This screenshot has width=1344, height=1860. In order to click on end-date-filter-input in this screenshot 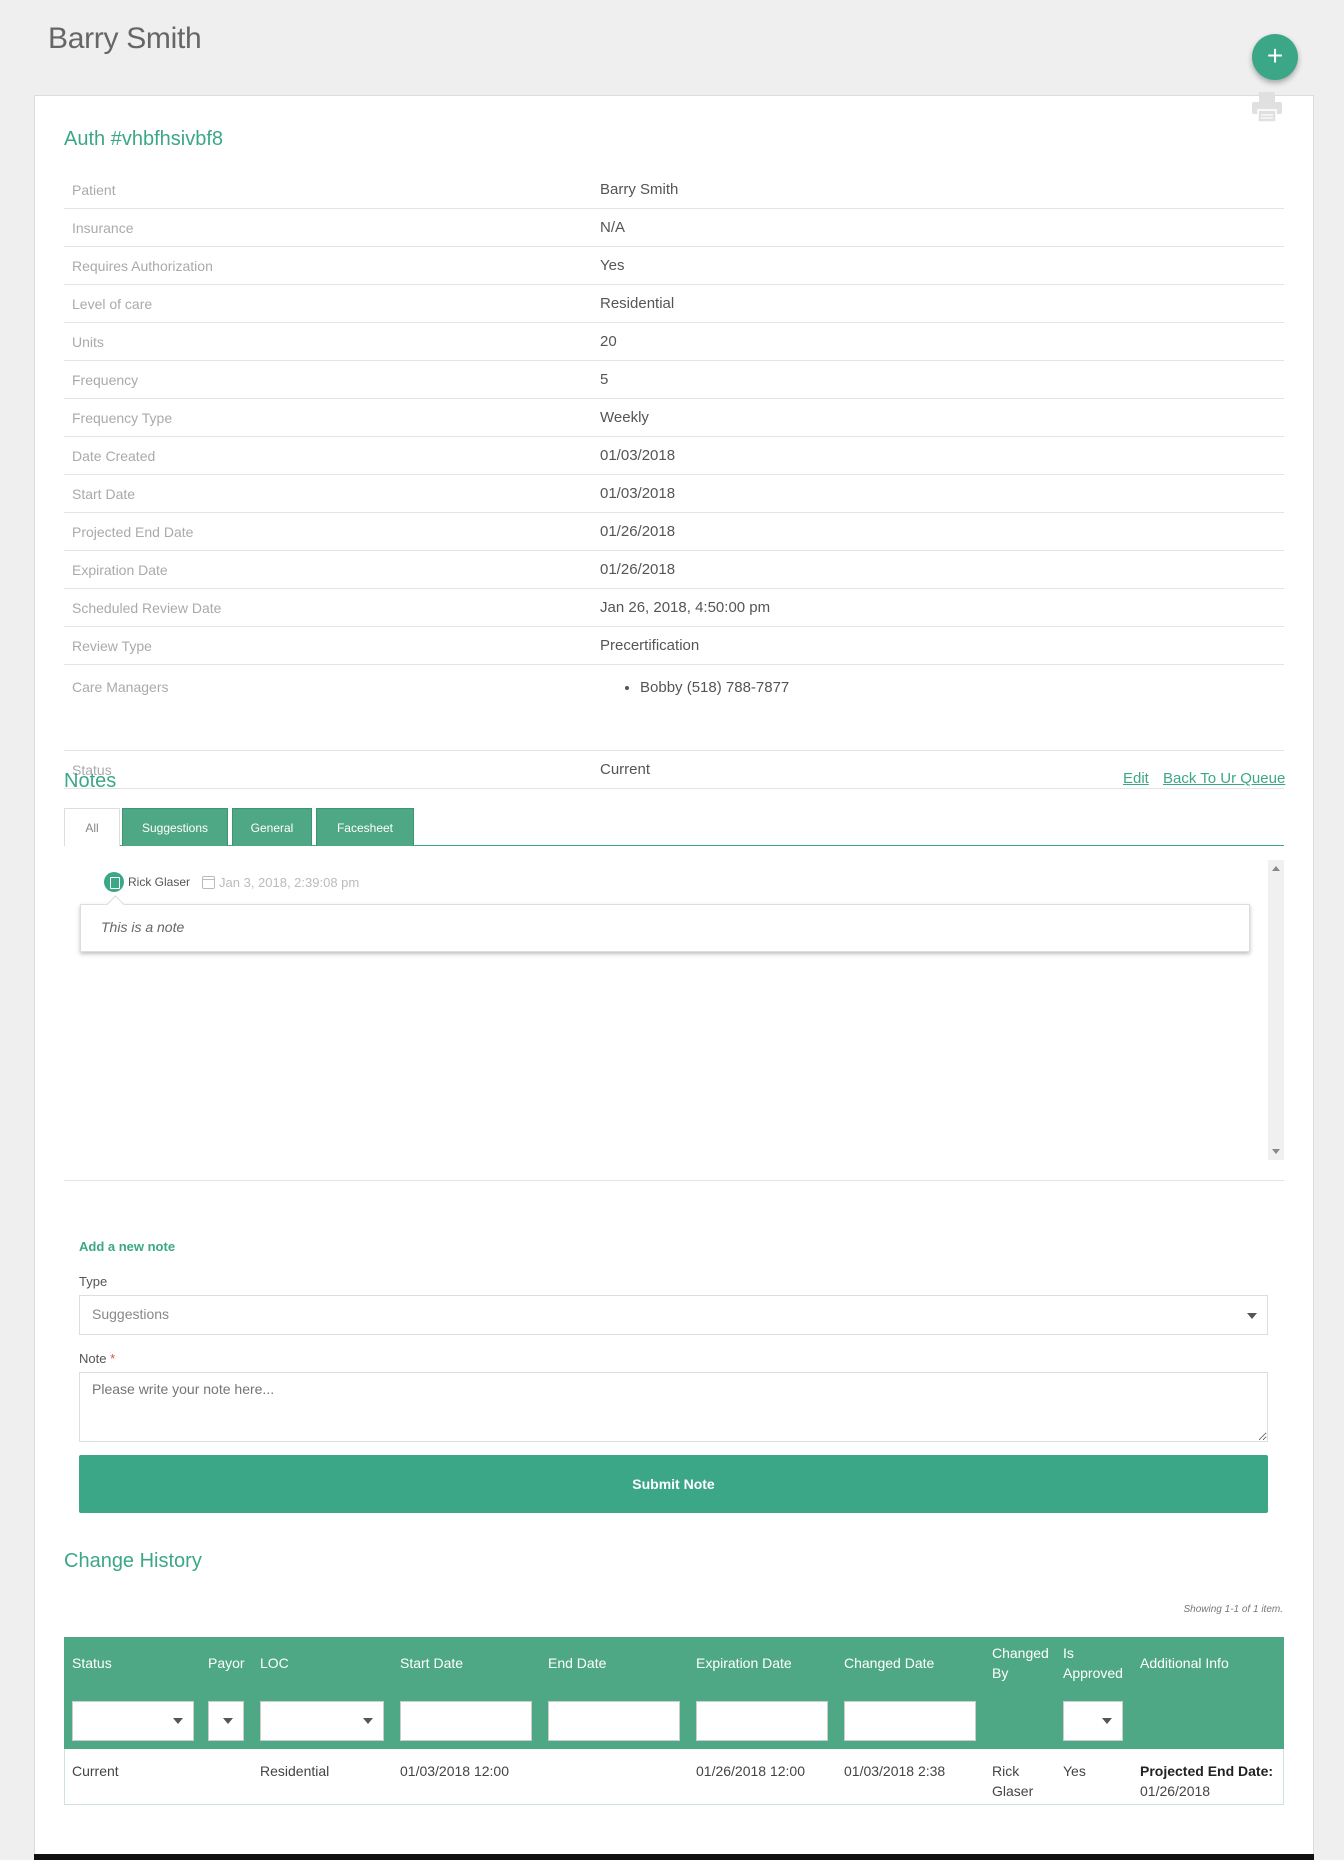, I will do `click(614, 1721)`.